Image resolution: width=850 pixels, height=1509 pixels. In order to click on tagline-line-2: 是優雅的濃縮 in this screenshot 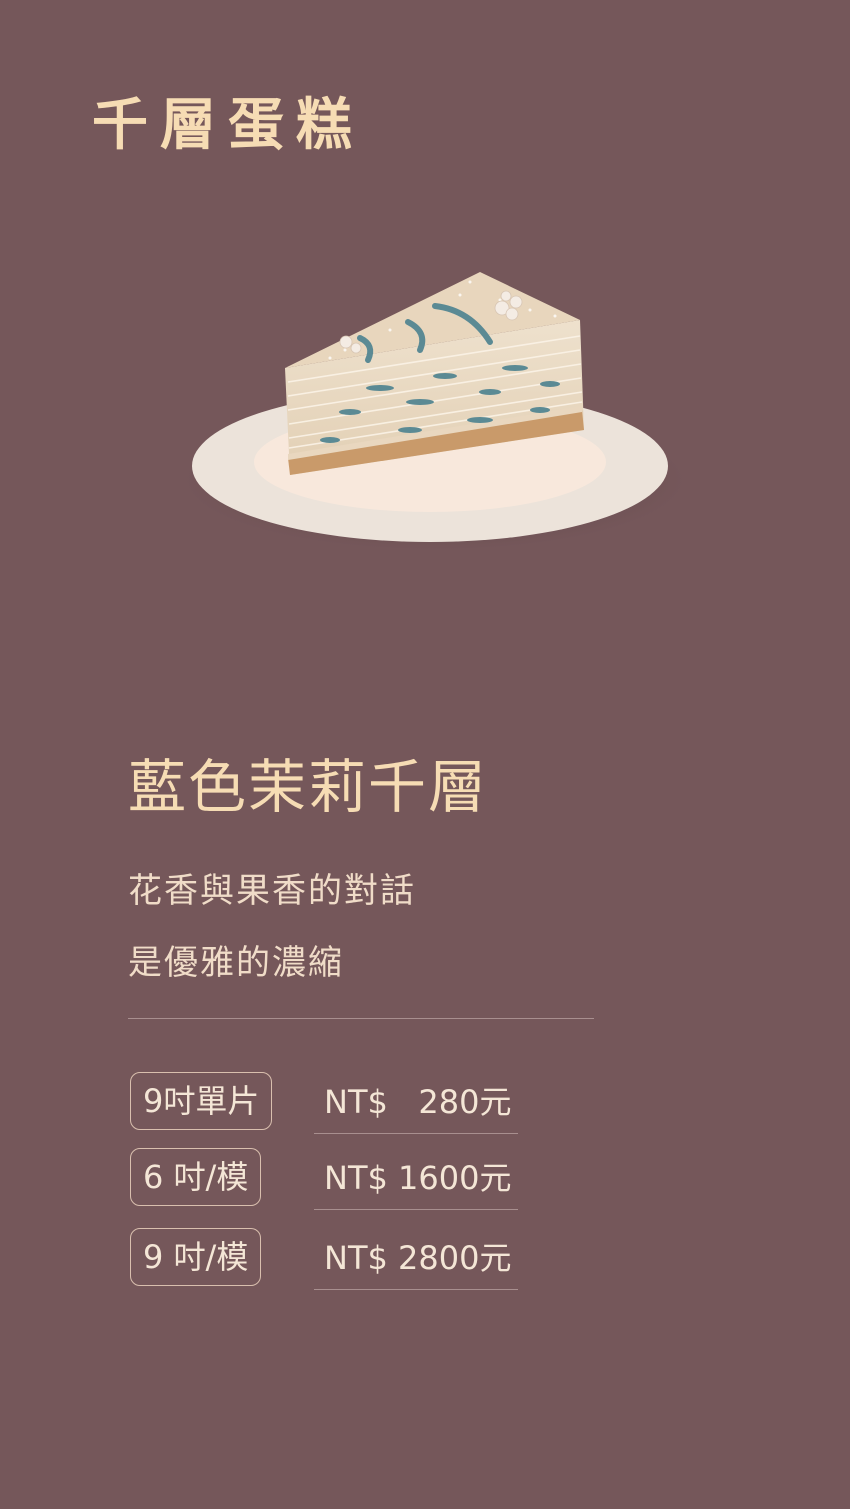, I will do `click(236, 963)`.